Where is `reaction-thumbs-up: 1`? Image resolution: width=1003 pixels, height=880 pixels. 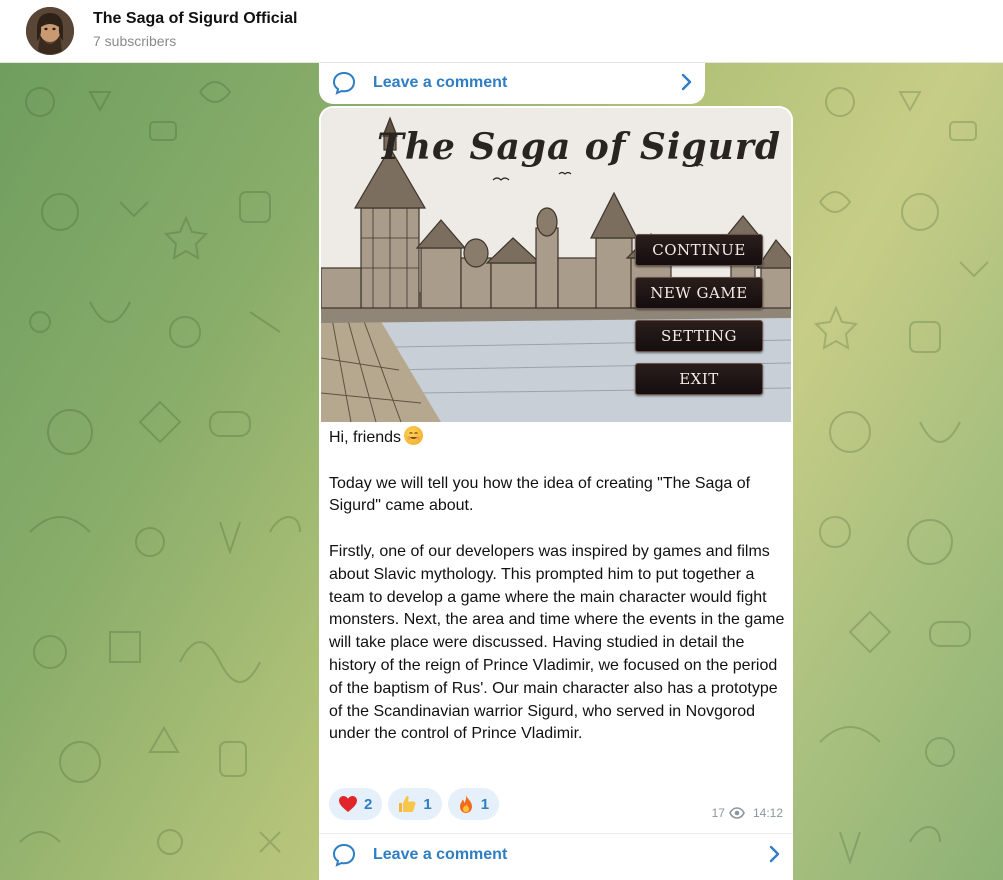 reaction-thumbs-up: 1 is located at coordinates (415, 804).